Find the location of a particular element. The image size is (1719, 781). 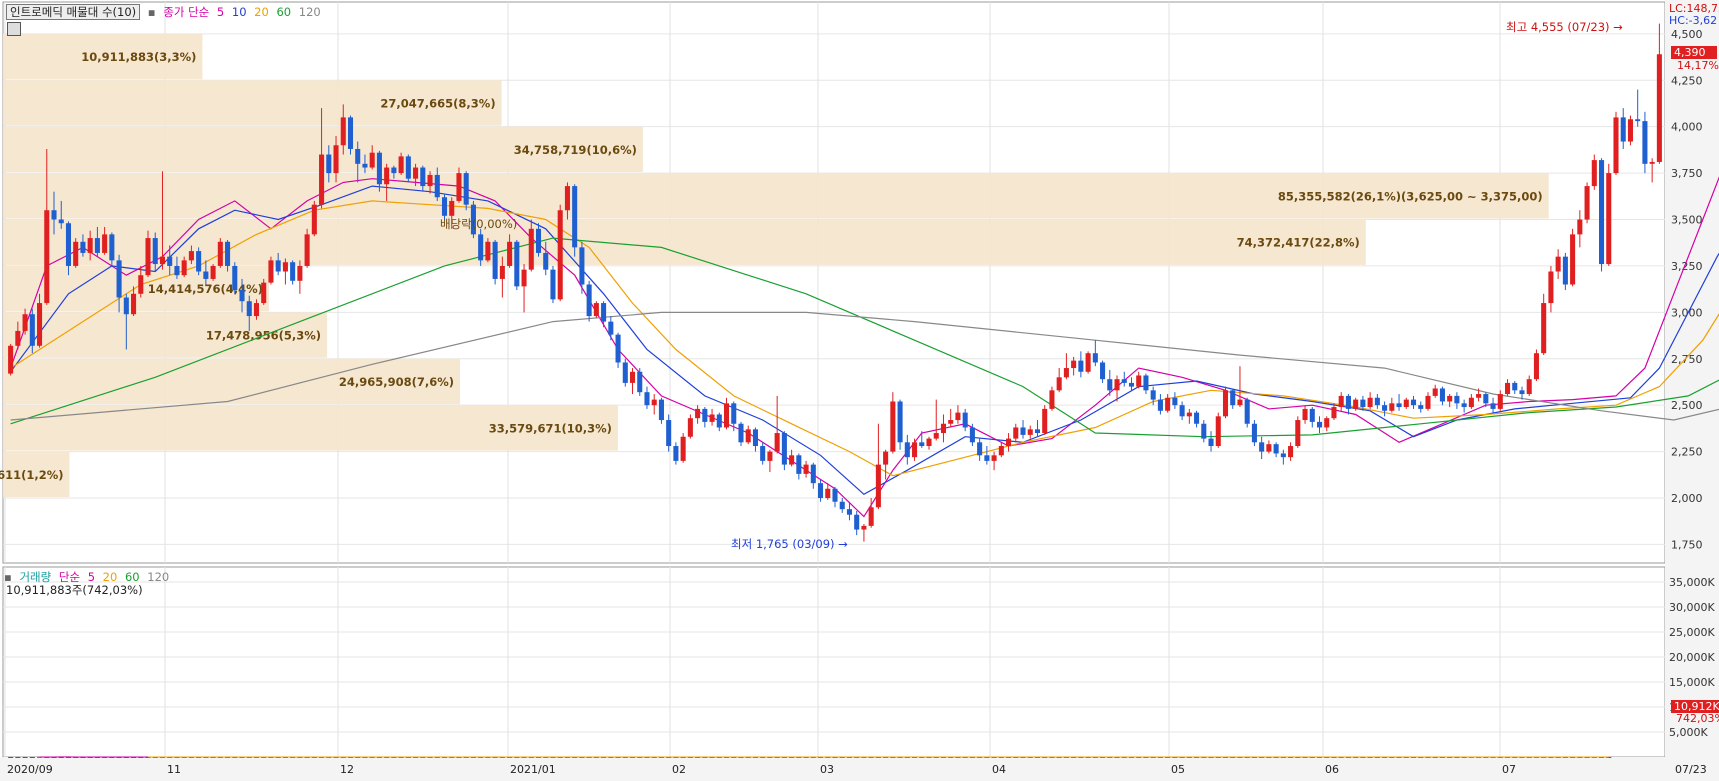

volume-legend-120: 120 is located at coordinates (158, 577).